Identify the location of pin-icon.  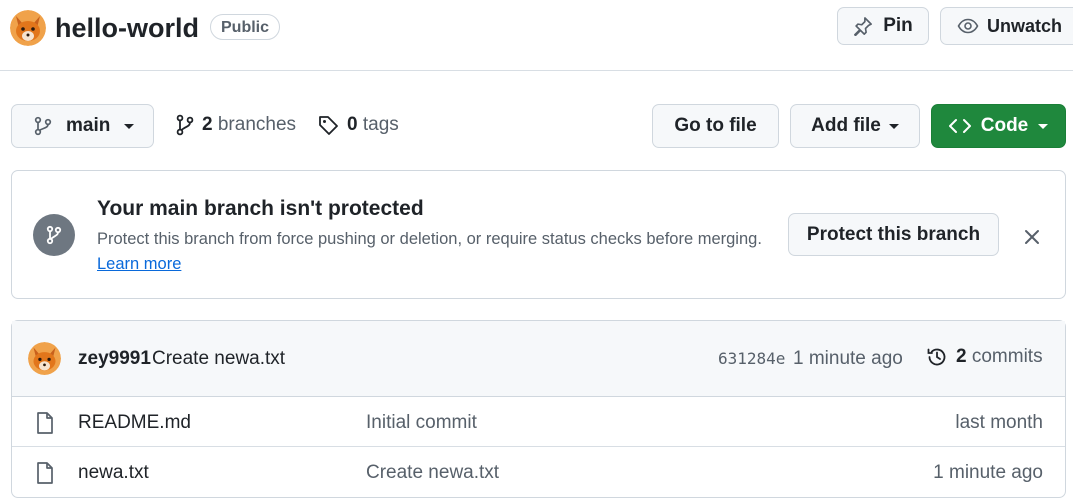
(863, 26).